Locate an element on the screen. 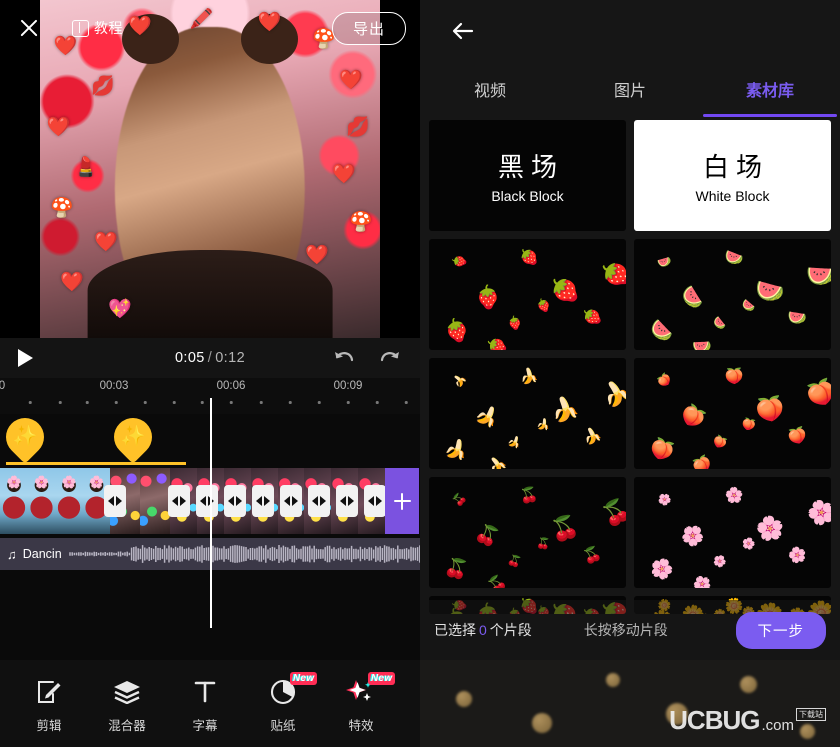  bokeh-dot is located at coordinates (542, 723).